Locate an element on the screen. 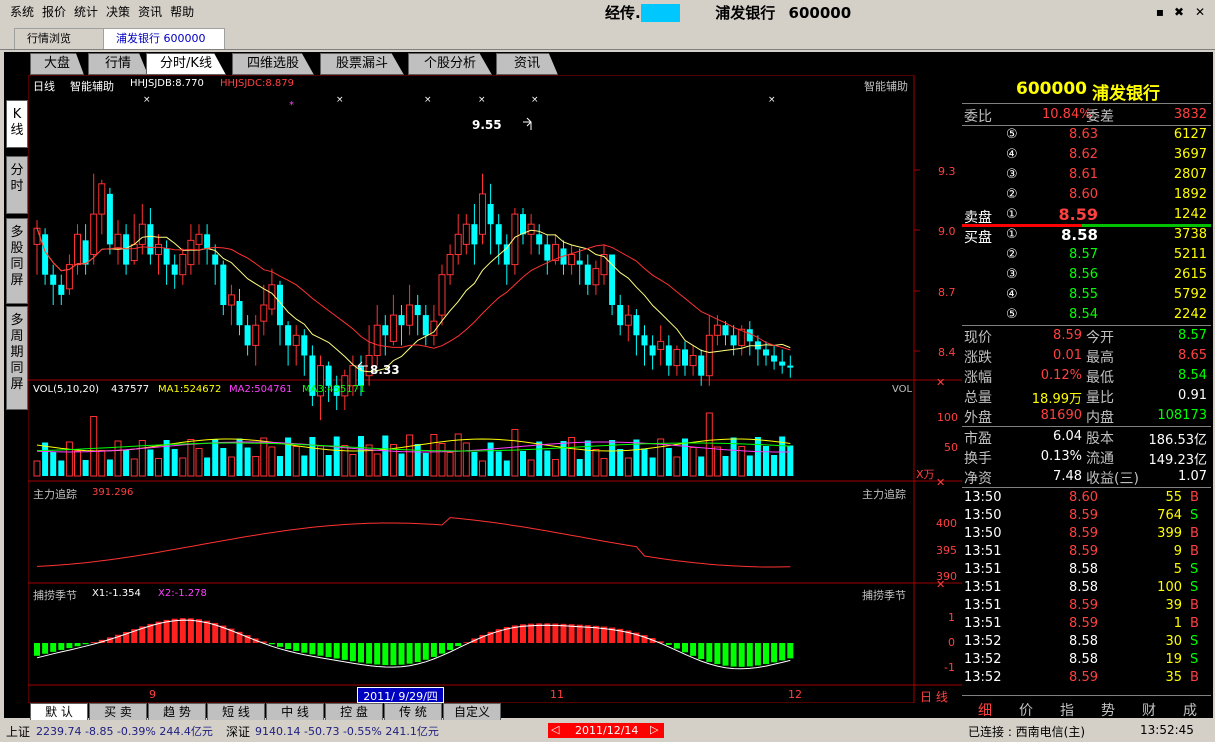 This screenshot has width=1215, height=742. top-tab-2: 分时/K线 is located at coordinates (186, 64).